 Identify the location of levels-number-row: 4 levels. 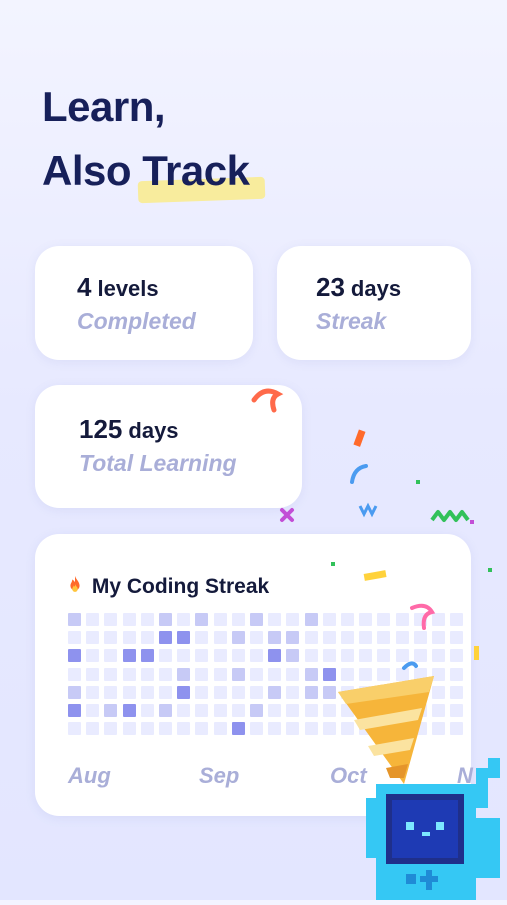
(118, 287).